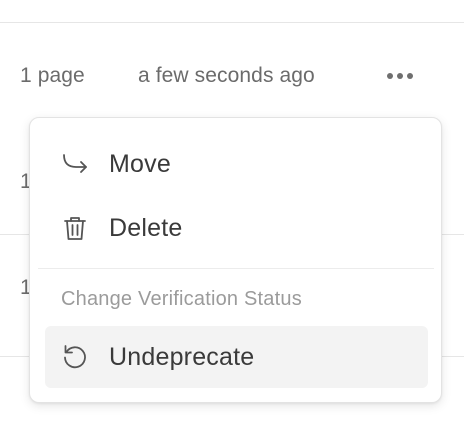 The image size is (464, 432). I want to click on arrow-move-icon, so click(75, 164).